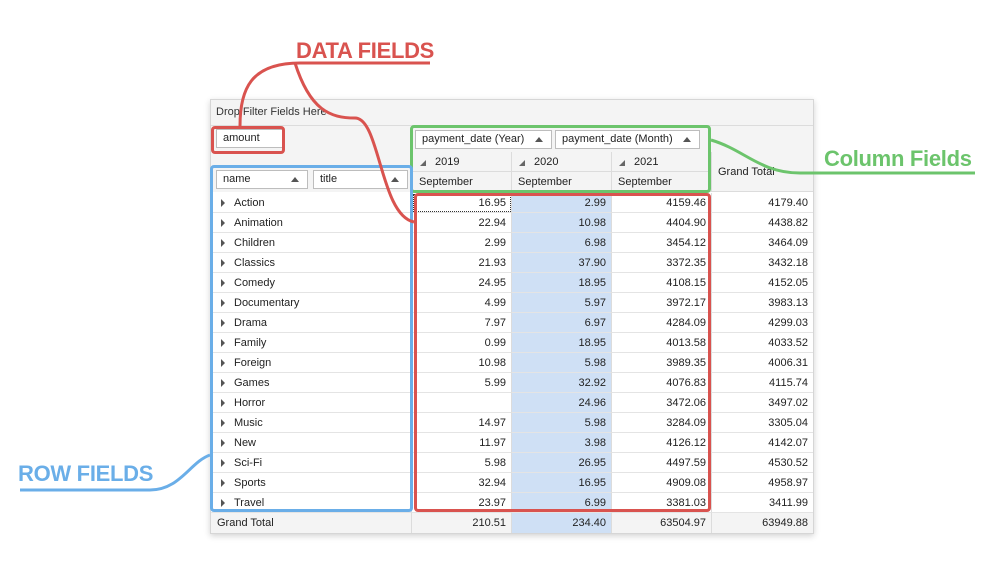 Image resolution: width=1000 pixels, height=564 pixels. Describe the element at coordinates (365, 50) in the screenshot. I see `data-fields-annotation: DATA FIELDS` at that location.